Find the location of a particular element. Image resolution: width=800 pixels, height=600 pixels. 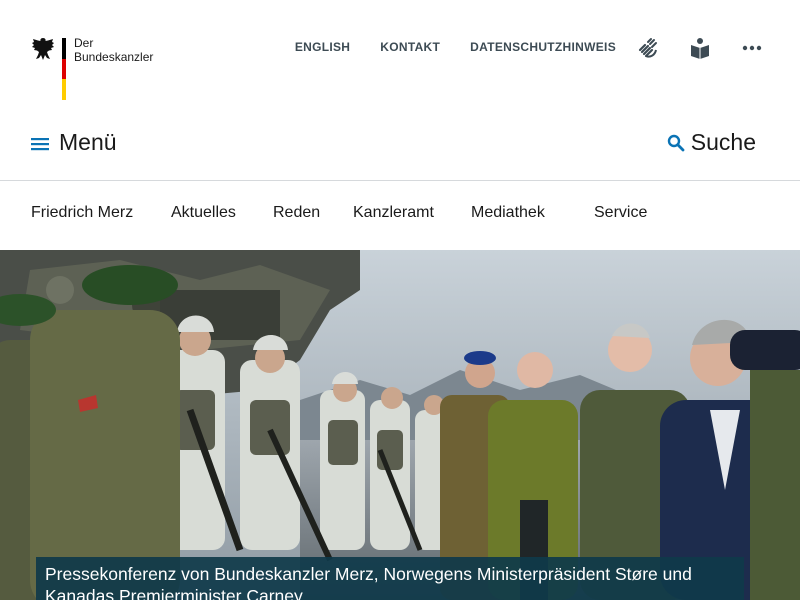

search-button: Suche is located at coordinates (711, 142).